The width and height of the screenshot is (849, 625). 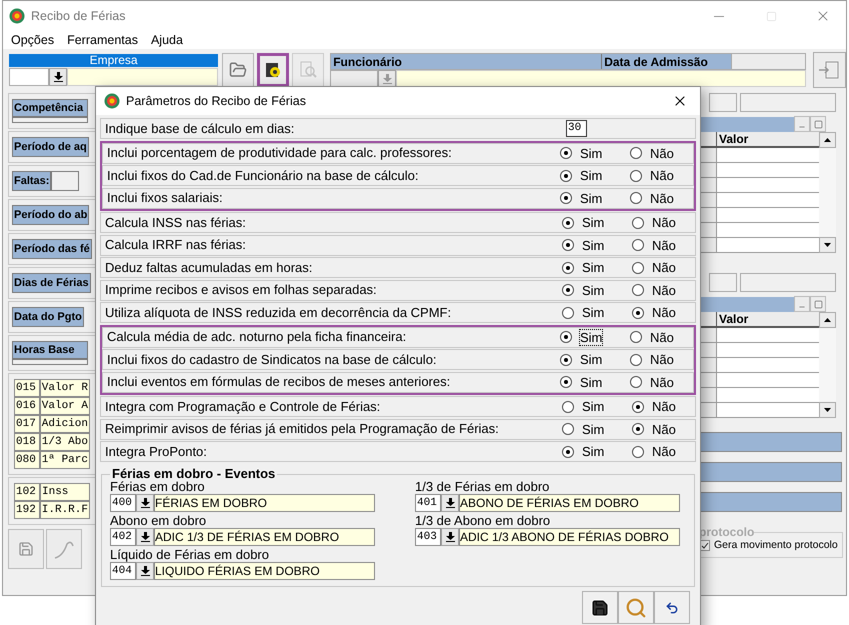 I want to click on option-label: Imprime recibos e avisos em folhas separadas:, so click(x=241, y=290).